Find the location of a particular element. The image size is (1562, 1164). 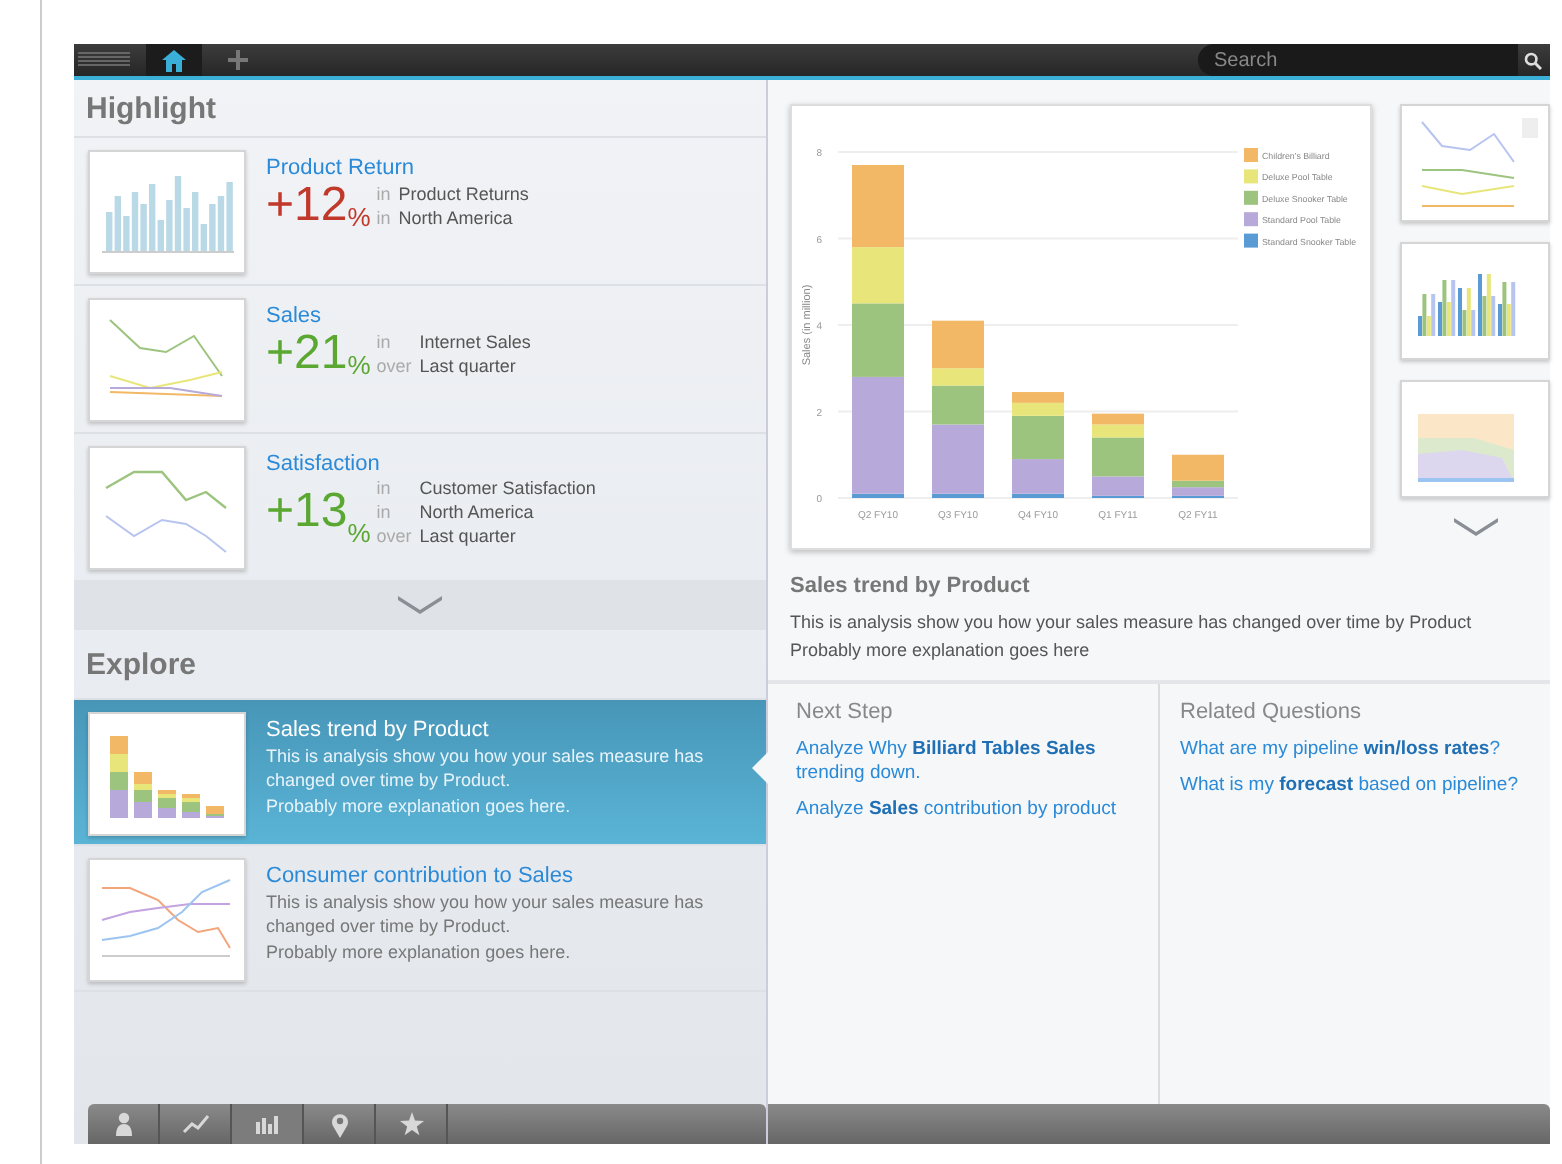

suggestion-link: Analyze Sales contribution by product is located at coordinates (971, 810).